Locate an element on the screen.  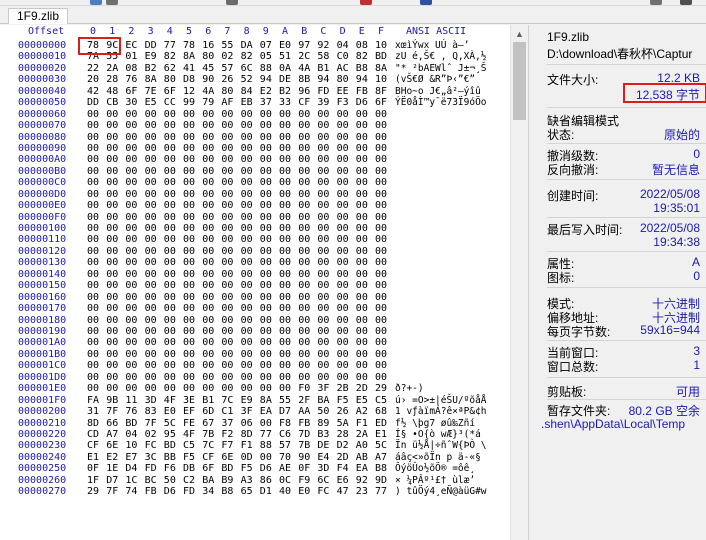
hex-byte: 5C is located at coordinates (381, 445).